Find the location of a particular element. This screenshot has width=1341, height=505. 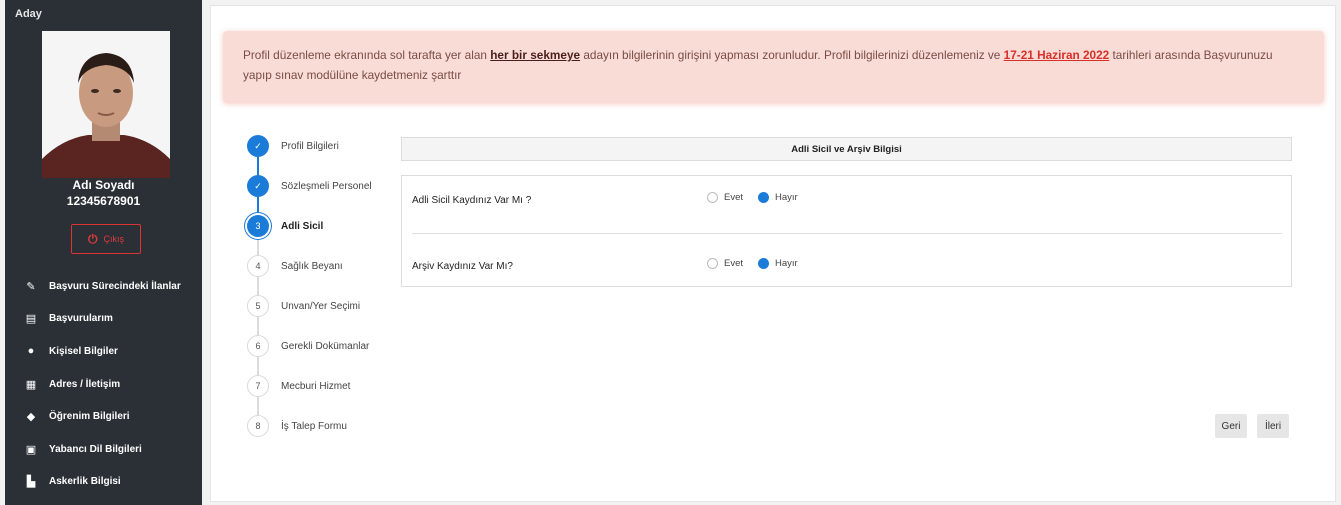

alert-date: 17-21 Haziran 2022 is located at coordinates (1056, 55).